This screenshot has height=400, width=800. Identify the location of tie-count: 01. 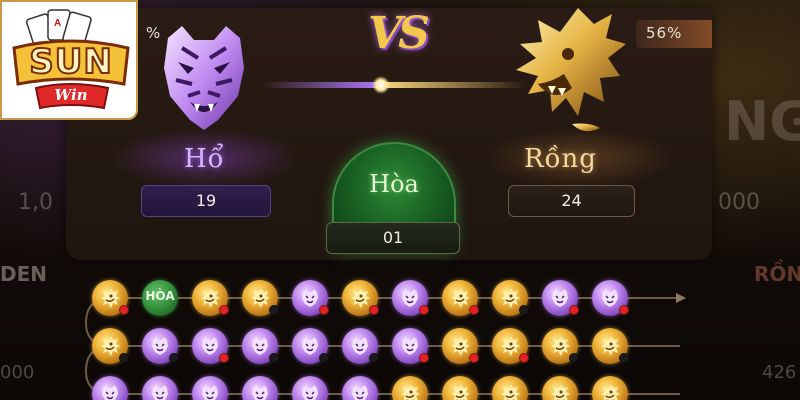
(393, 238).